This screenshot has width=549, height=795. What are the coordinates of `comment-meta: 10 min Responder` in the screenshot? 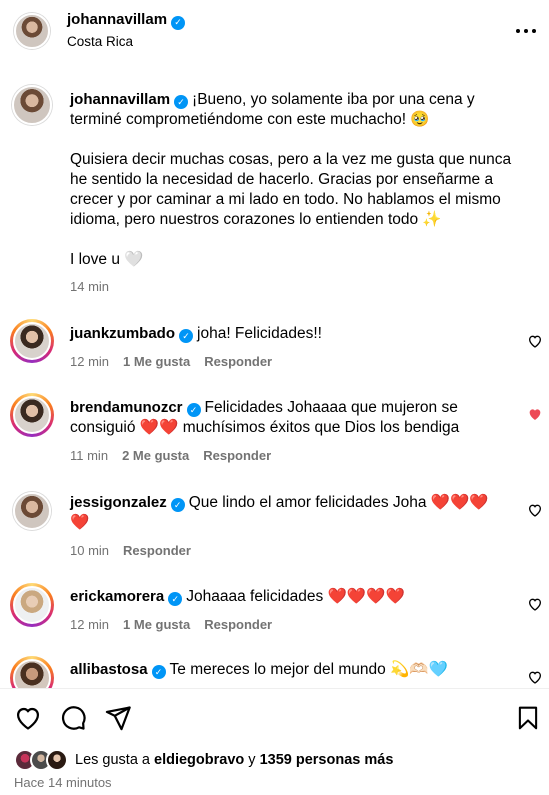 It's located at (130, 550).